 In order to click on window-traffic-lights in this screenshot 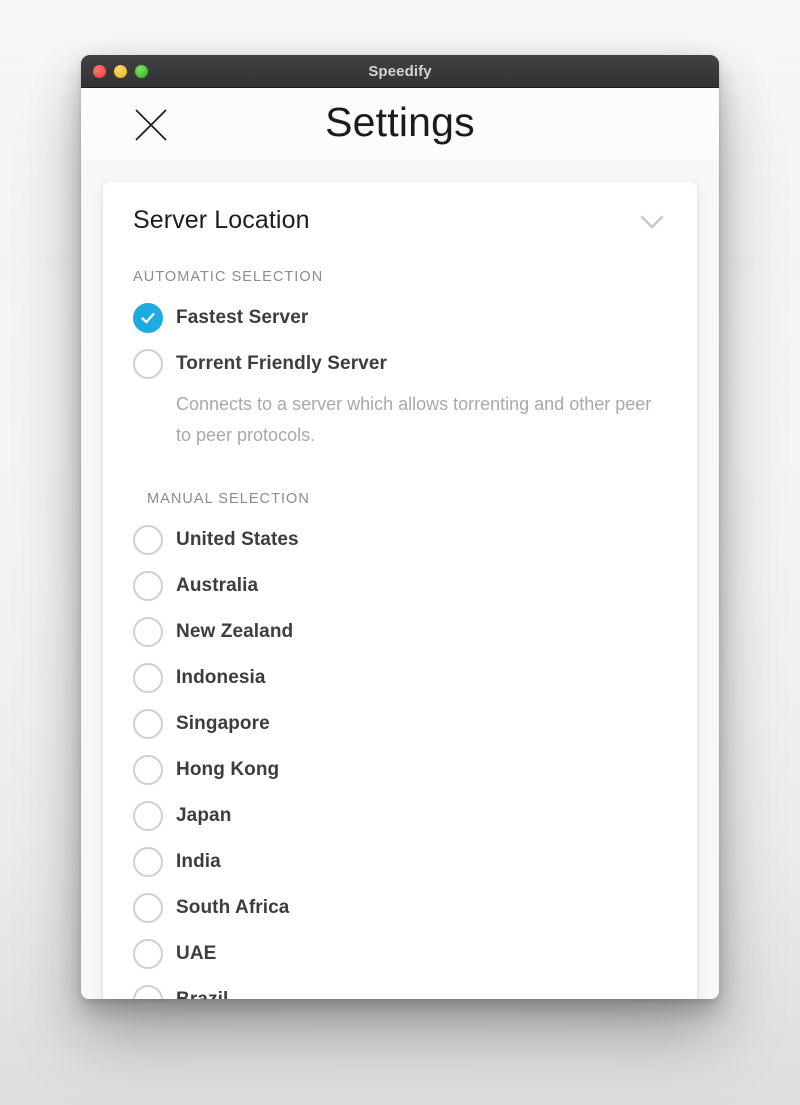, I will do `click(120, 71)`.